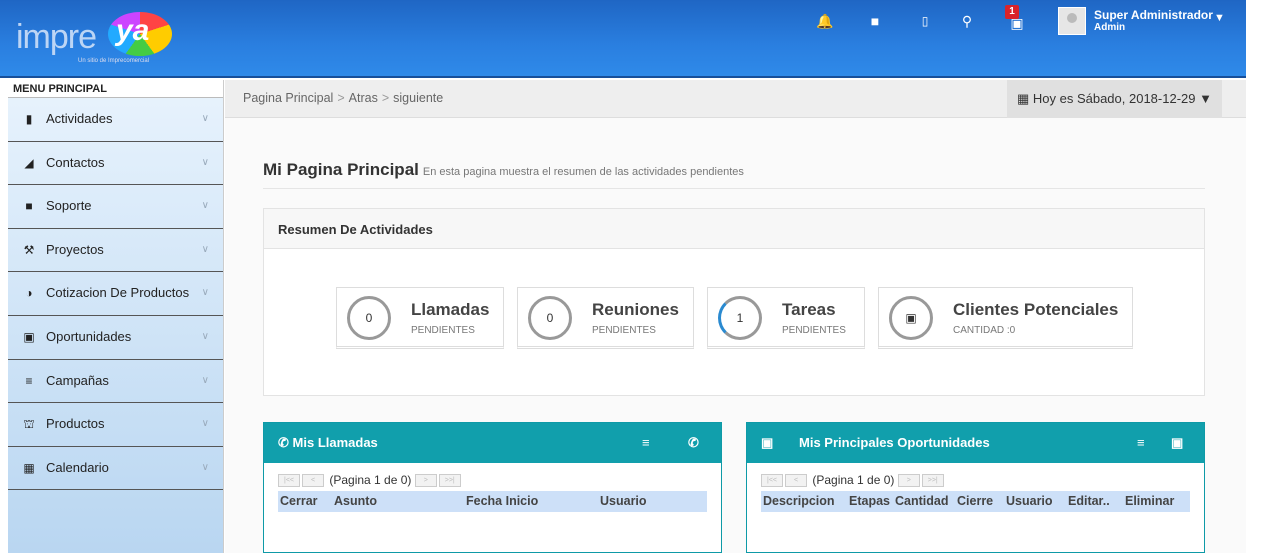 This screenshot has height=553, width=1280. I want to click on stat-name: Clientes Potenciales, so click(1036, 309).